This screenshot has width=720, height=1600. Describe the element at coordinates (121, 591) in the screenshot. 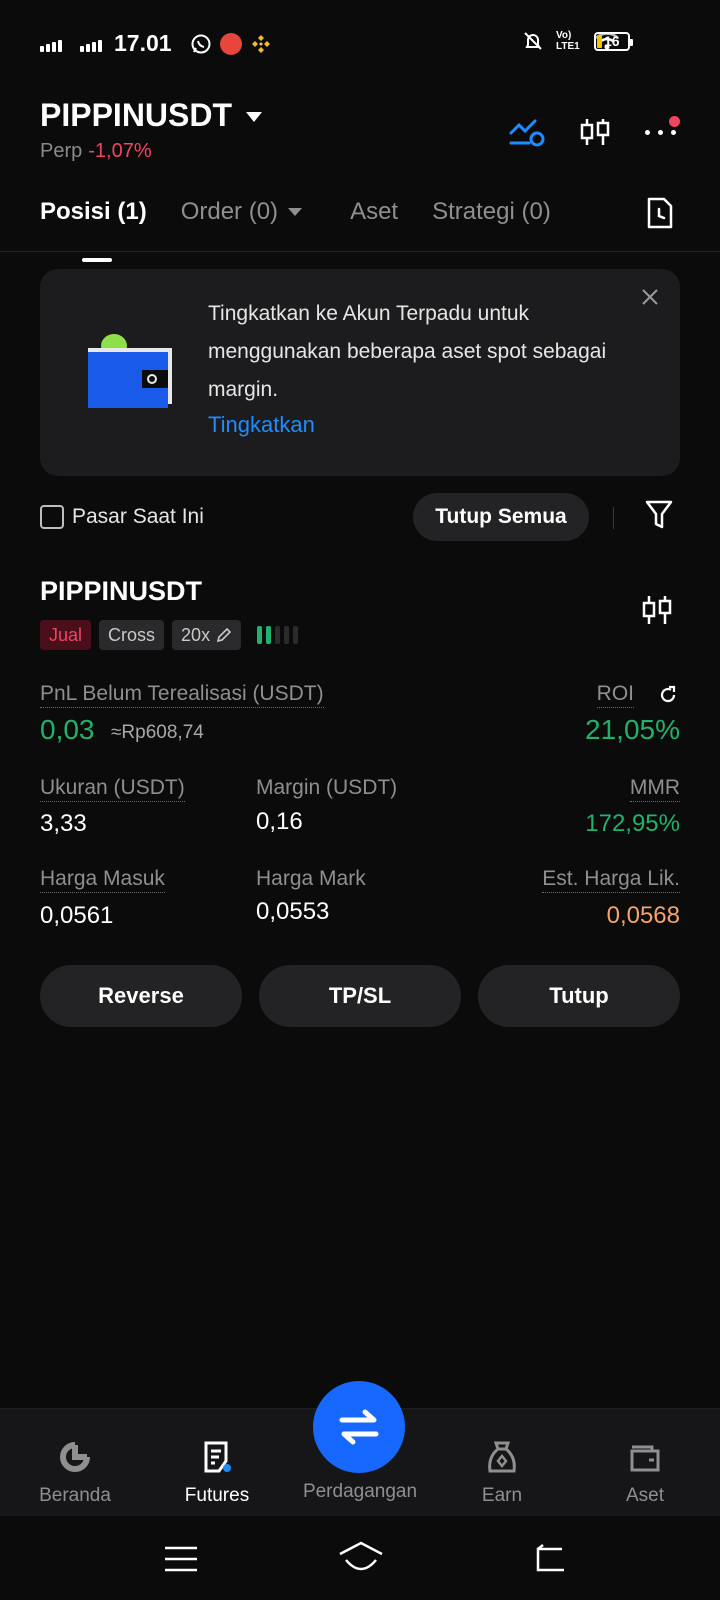

I see `position-symbol: PIPPINUSDT` at that location.